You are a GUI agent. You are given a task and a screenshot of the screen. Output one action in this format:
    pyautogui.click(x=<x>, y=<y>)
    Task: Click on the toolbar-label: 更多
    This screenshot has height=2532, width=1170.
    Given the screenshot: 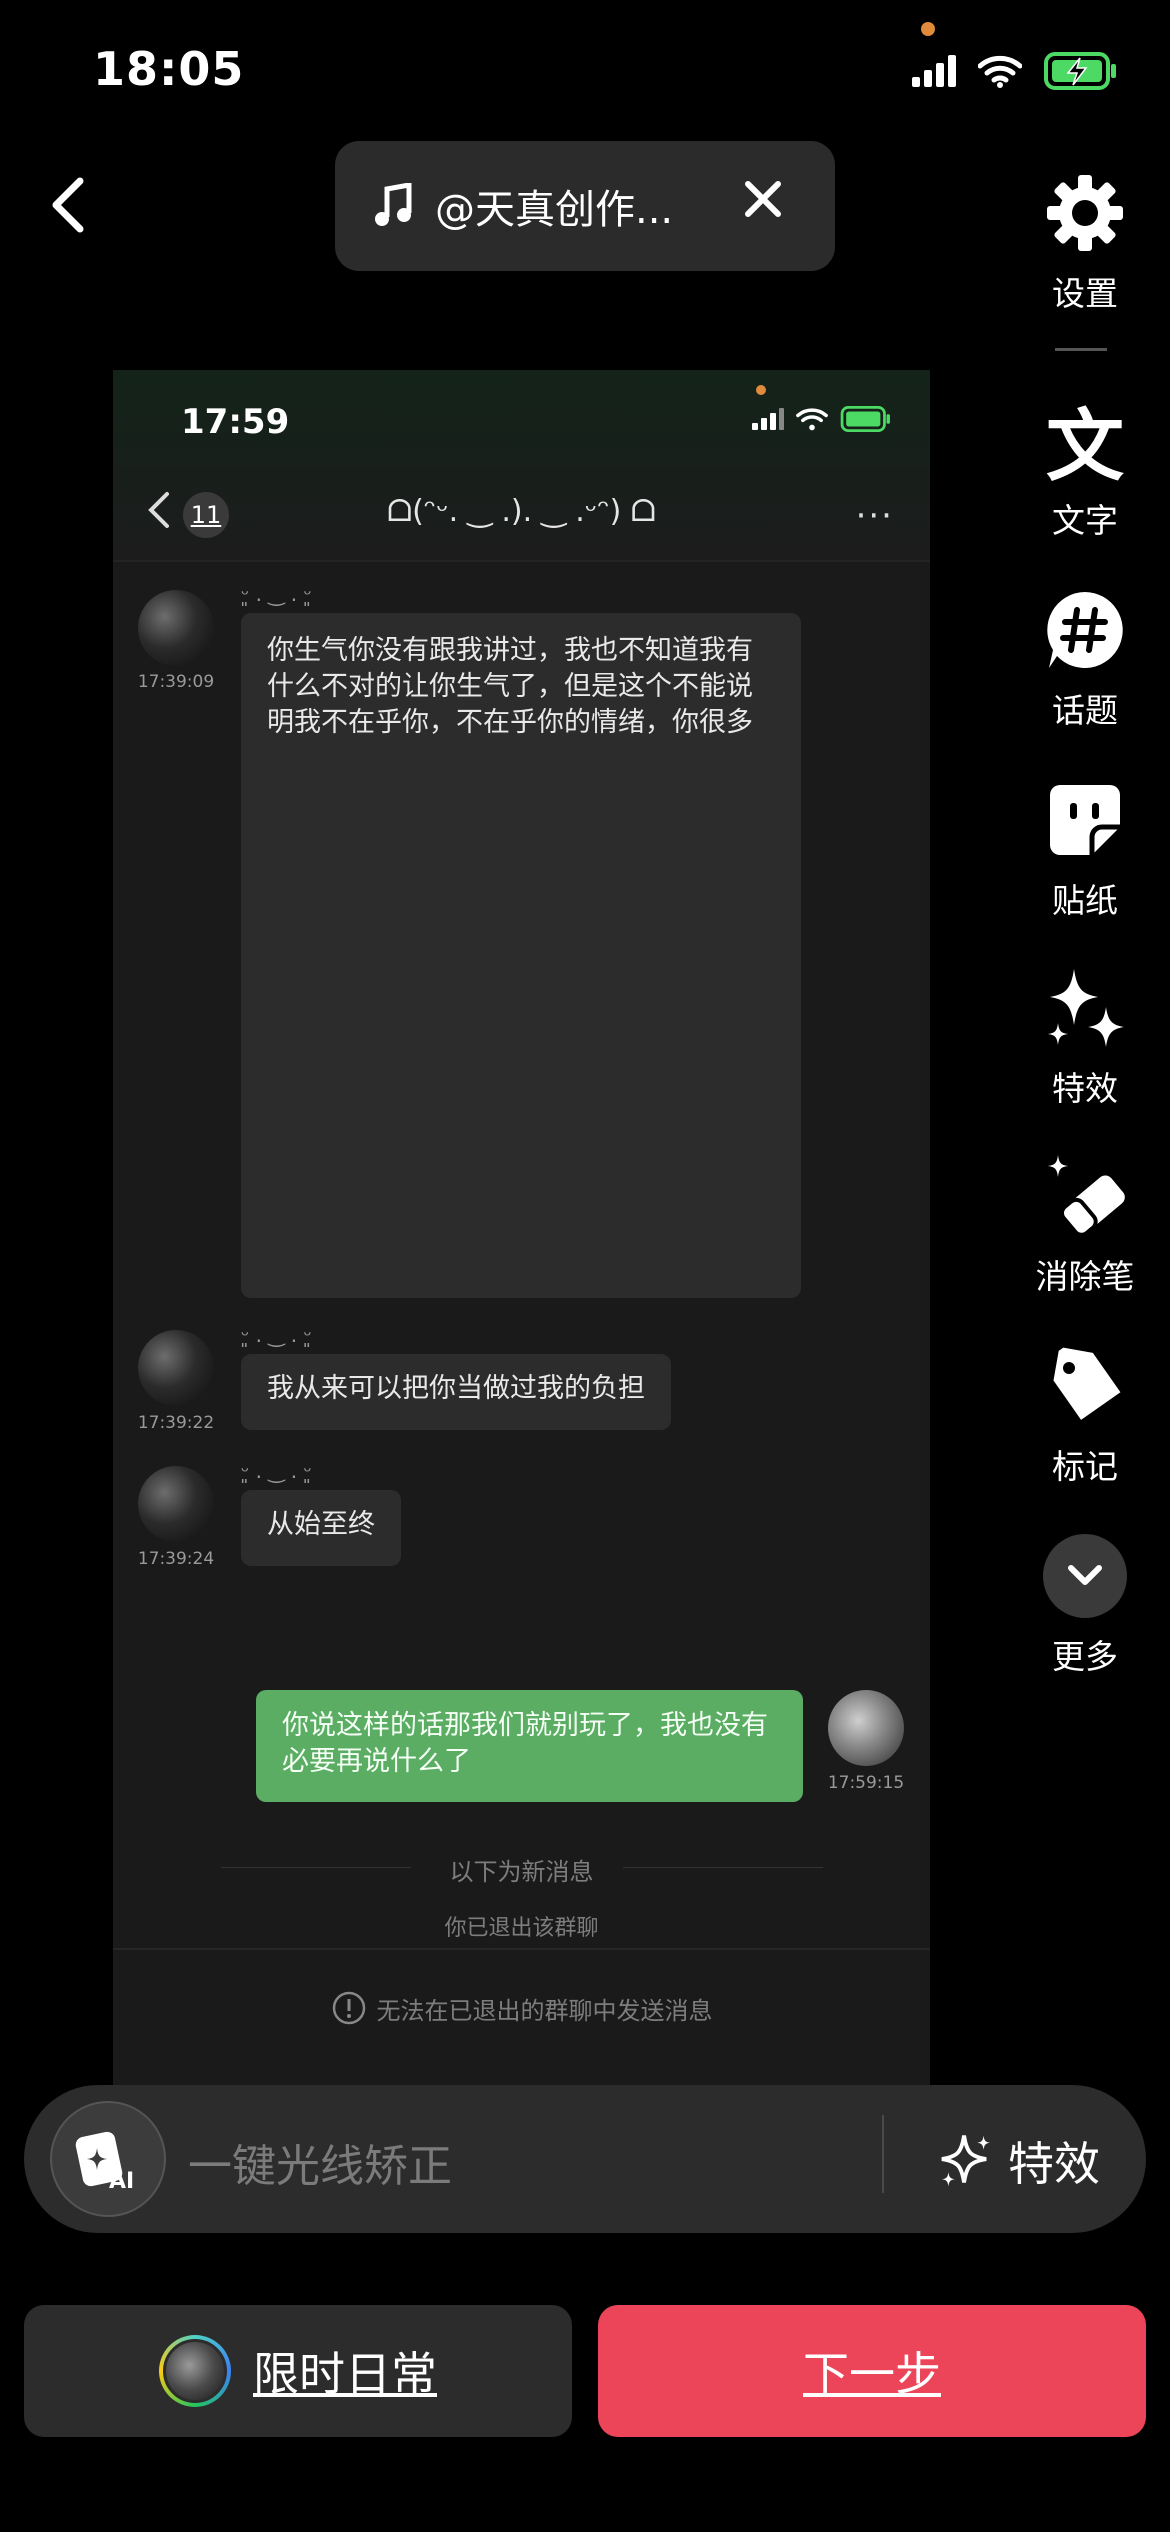 What is the action you would take?
    pyautogui.click(x=1085, y=1656)
    